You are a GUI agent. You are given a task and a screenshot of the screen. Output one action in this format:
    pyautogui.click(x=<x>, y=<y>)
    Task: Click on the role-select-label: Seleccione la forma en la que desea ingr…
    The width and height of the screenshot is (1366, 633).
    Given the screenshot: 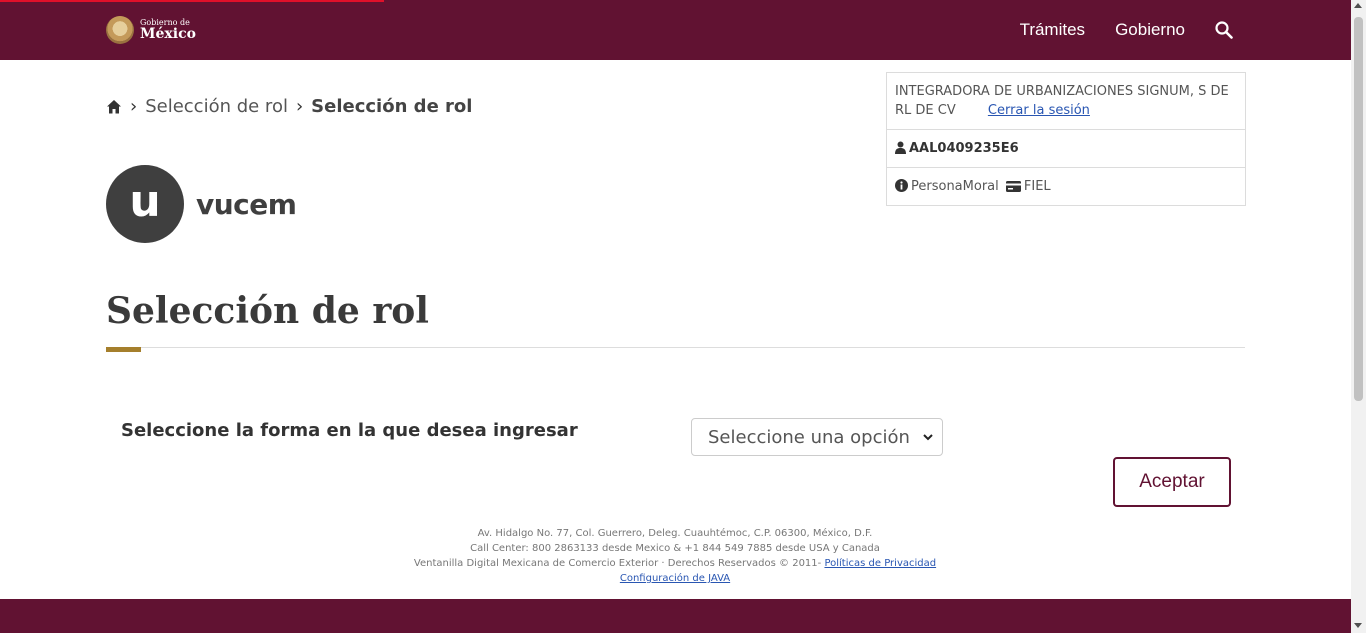 What is the action you would take?
    pyautogui.click(x=349, y=430)
    